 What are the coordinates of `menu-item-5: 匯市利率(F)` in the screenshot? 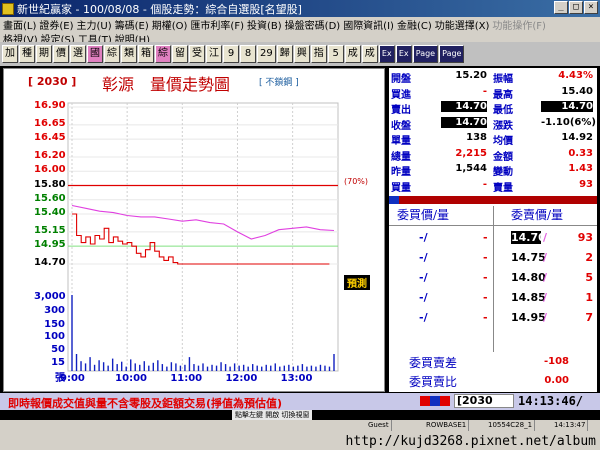 It's located at (217, 24).